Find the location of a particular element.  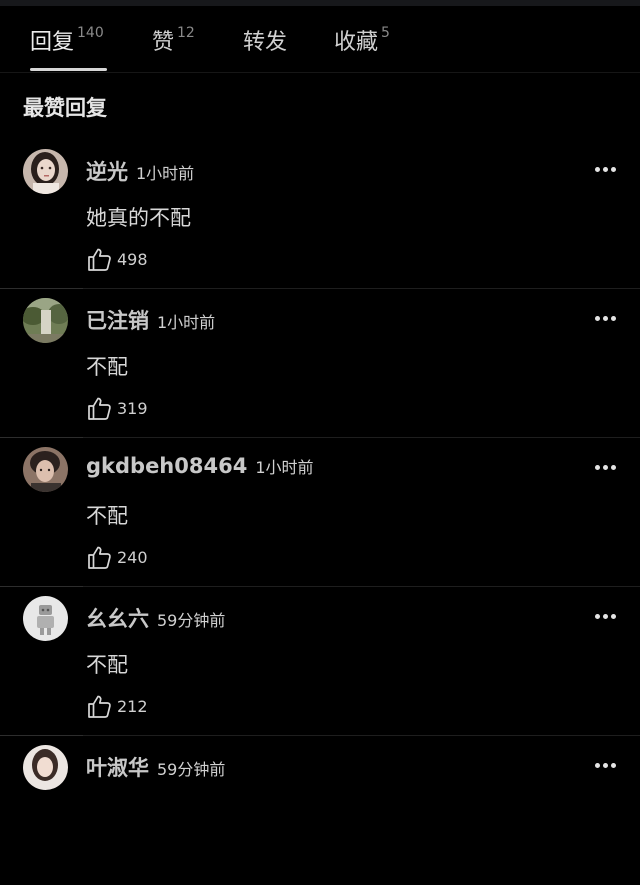

like-button: 240 is located at coordinates (117, 558).